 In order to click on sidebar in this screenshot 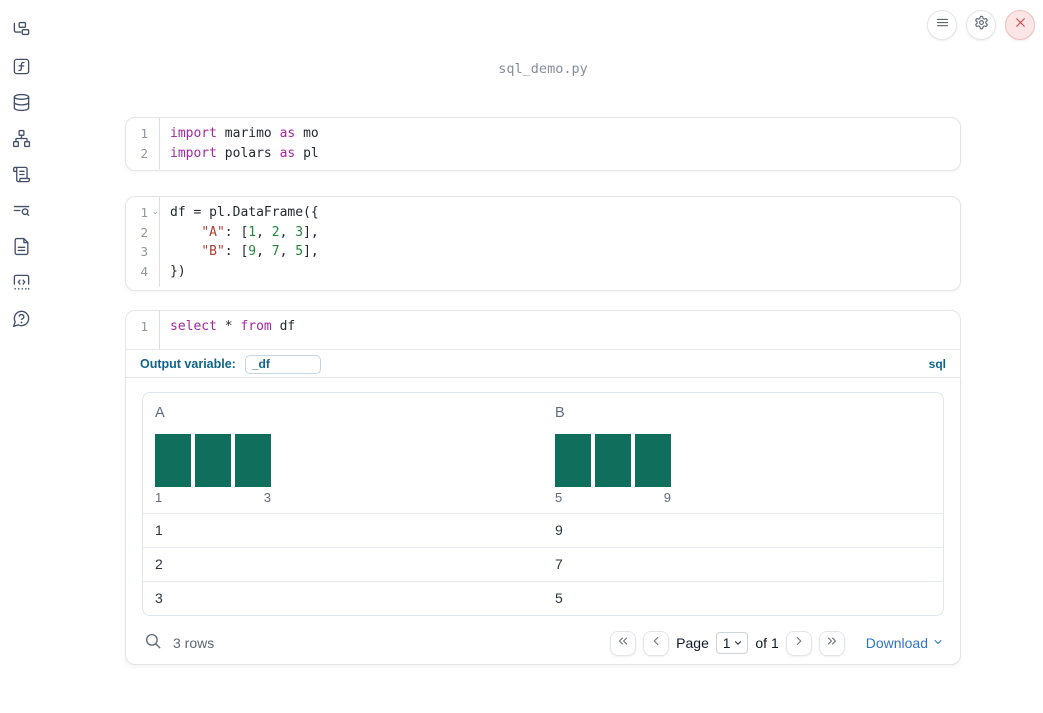, I will do `click(22, 177)`.